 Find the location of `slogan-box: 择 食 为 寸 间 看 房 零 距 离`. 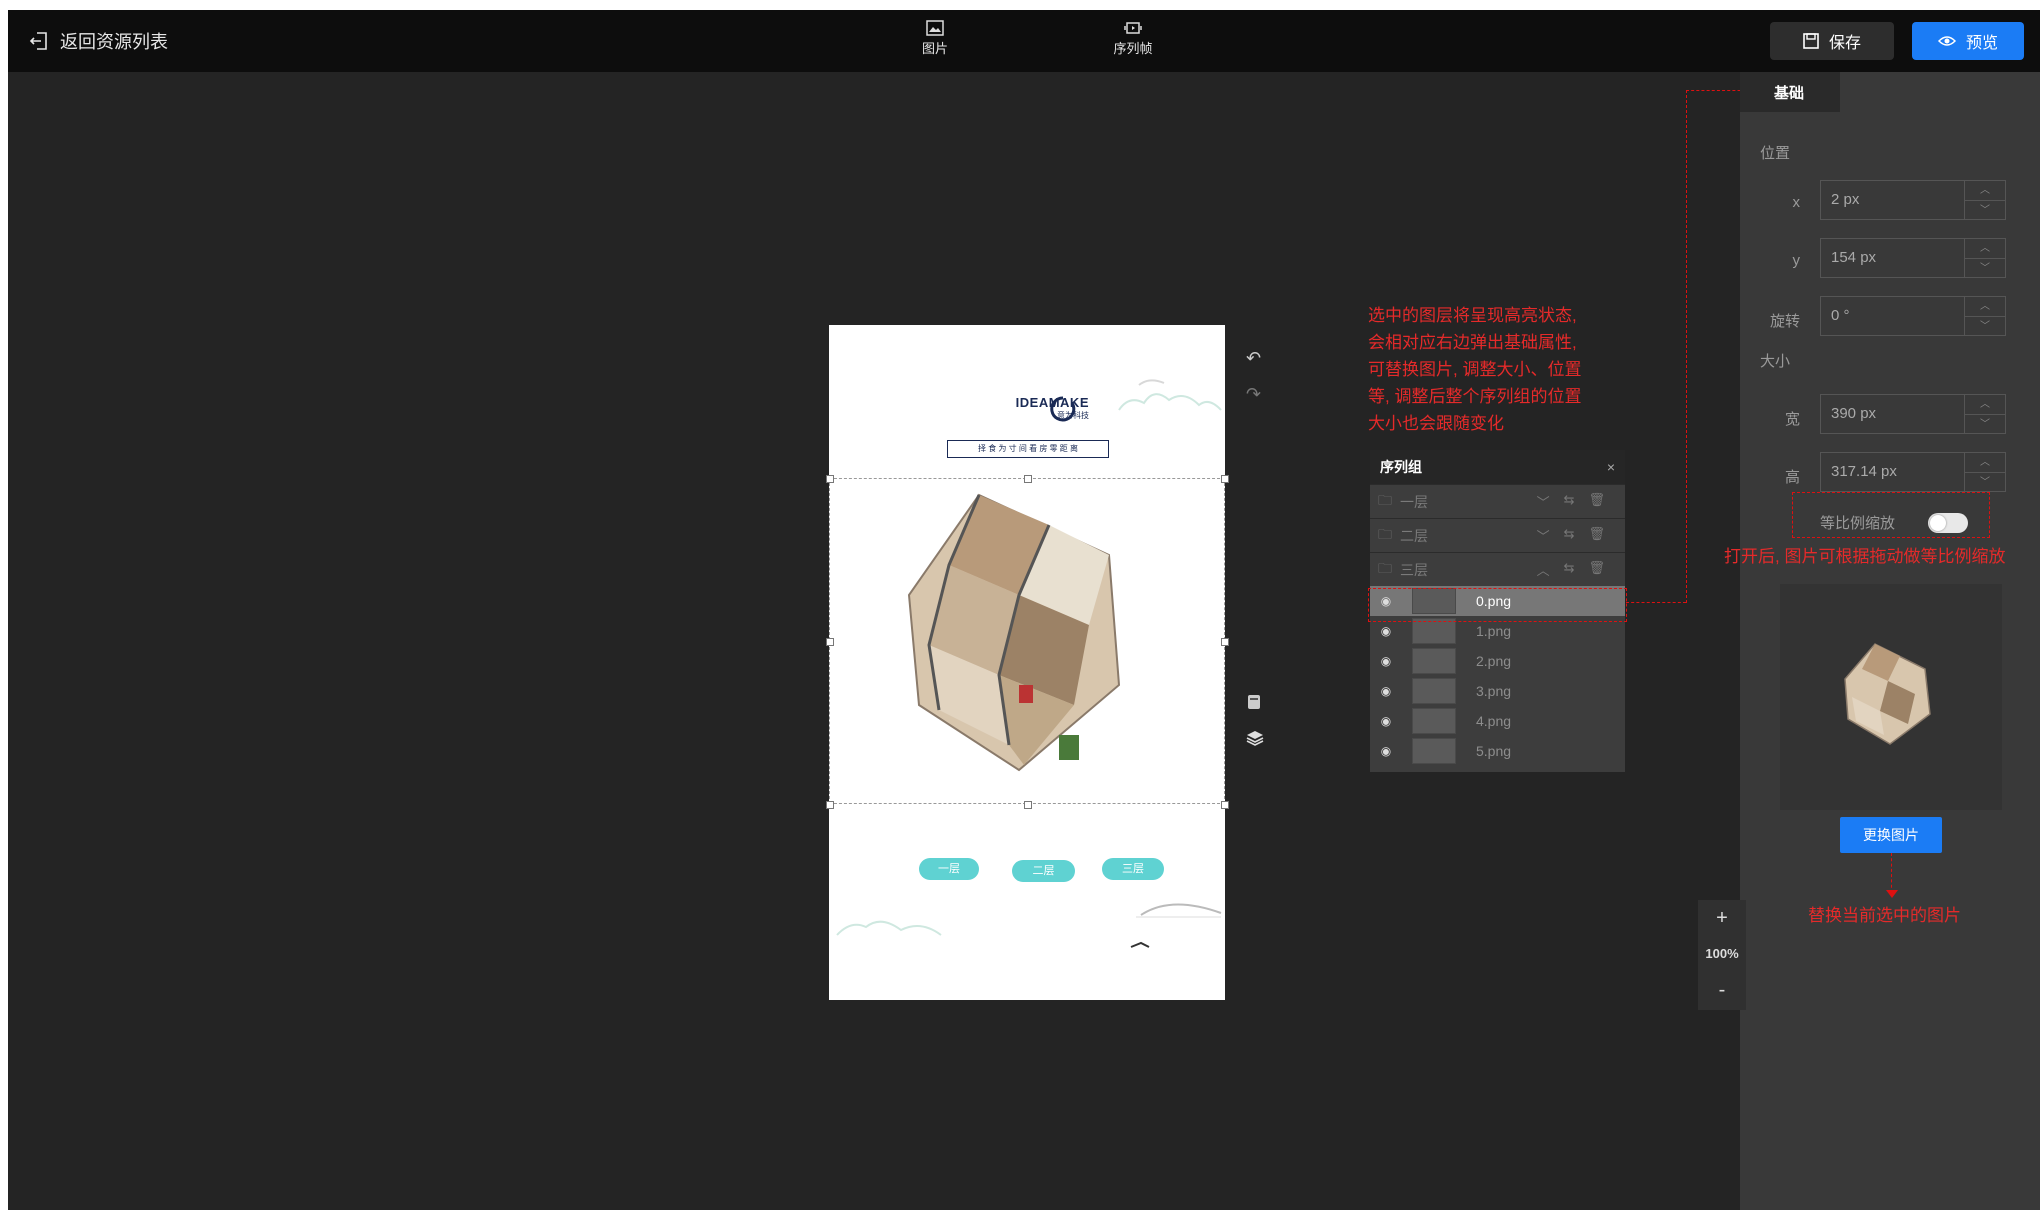

slogan-box: 择 食 为 寸 间 看 房 零 距 离 is located at coordinates (1028, 449).